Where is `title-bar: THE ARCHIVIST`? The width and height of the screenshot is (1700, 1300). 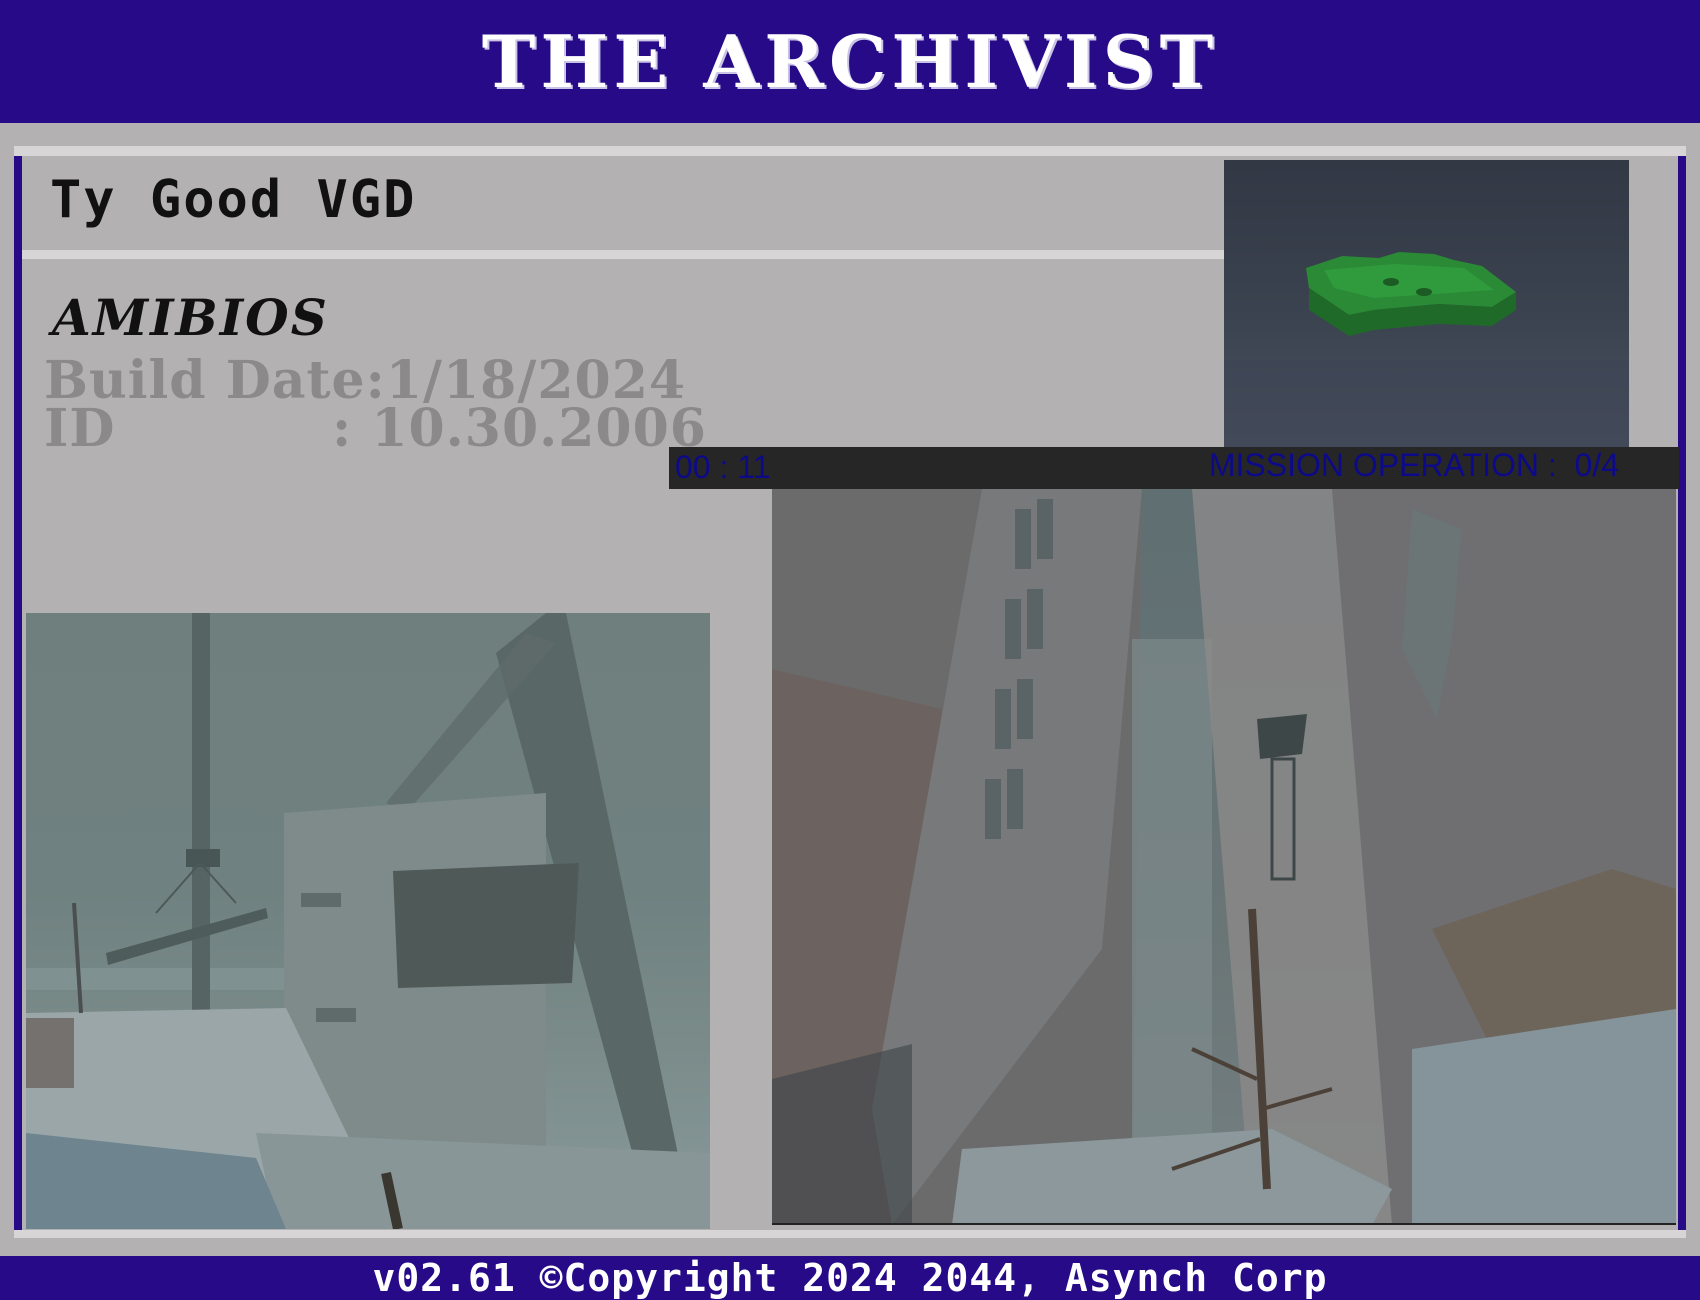
title-bar: THE ARCHIVIST is located at coordinates (850, 61).